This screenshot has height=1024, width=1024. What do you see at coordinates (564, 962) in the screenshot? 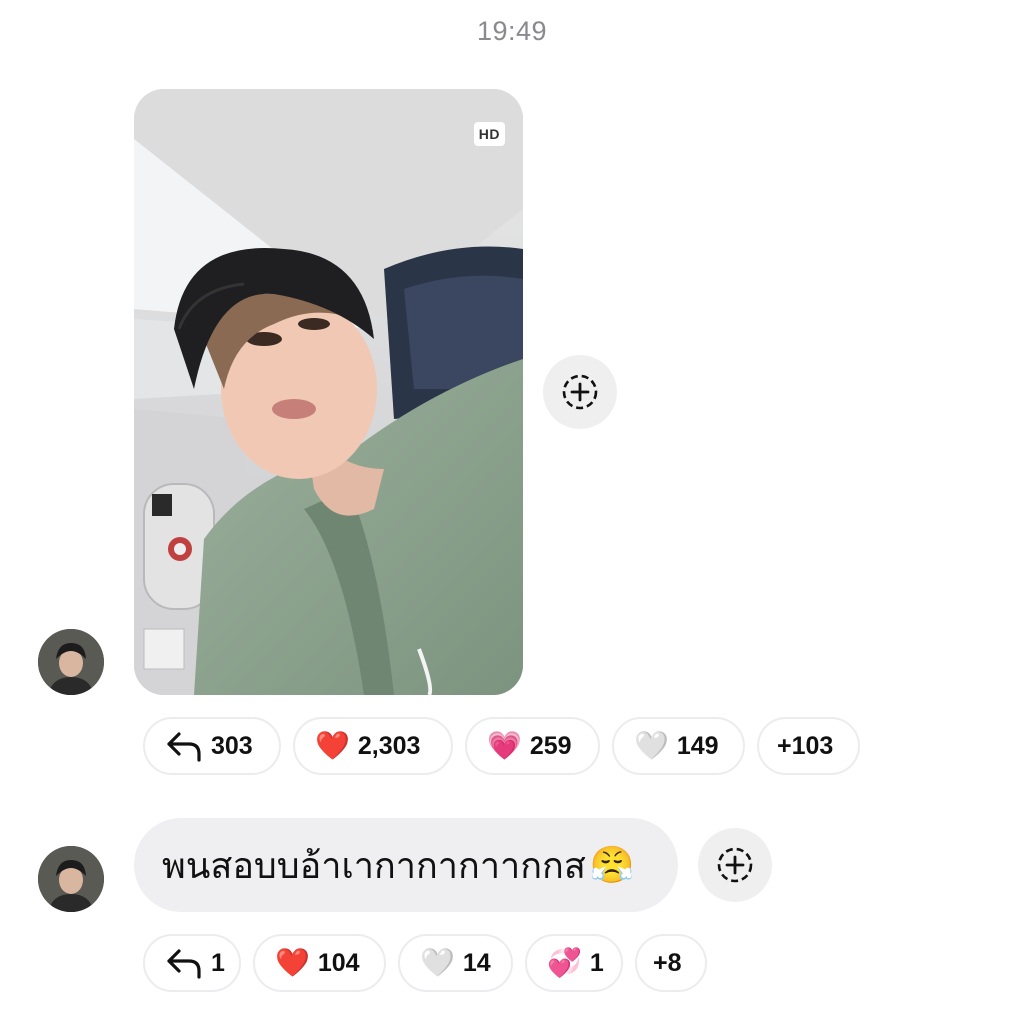
I see `heart-with-ribbon-icon: 💞` at bounding box center [564, 962].